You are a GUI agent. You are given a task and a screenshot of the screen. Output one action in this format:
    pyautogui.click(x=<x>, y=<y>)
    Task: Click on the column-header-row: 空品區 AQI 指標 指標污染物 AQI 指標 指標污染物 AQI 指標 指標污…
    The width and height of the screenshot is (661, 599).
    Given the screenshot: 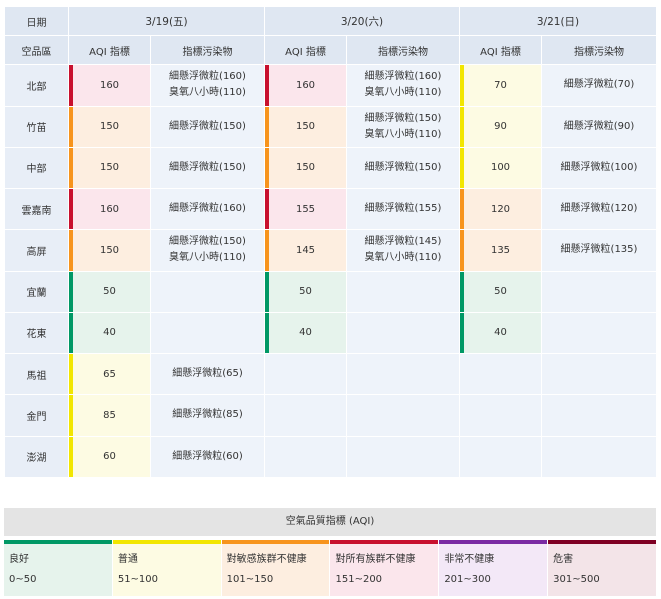 What is the action you would take?
    pyautogui.click(x=330, y=50)
    